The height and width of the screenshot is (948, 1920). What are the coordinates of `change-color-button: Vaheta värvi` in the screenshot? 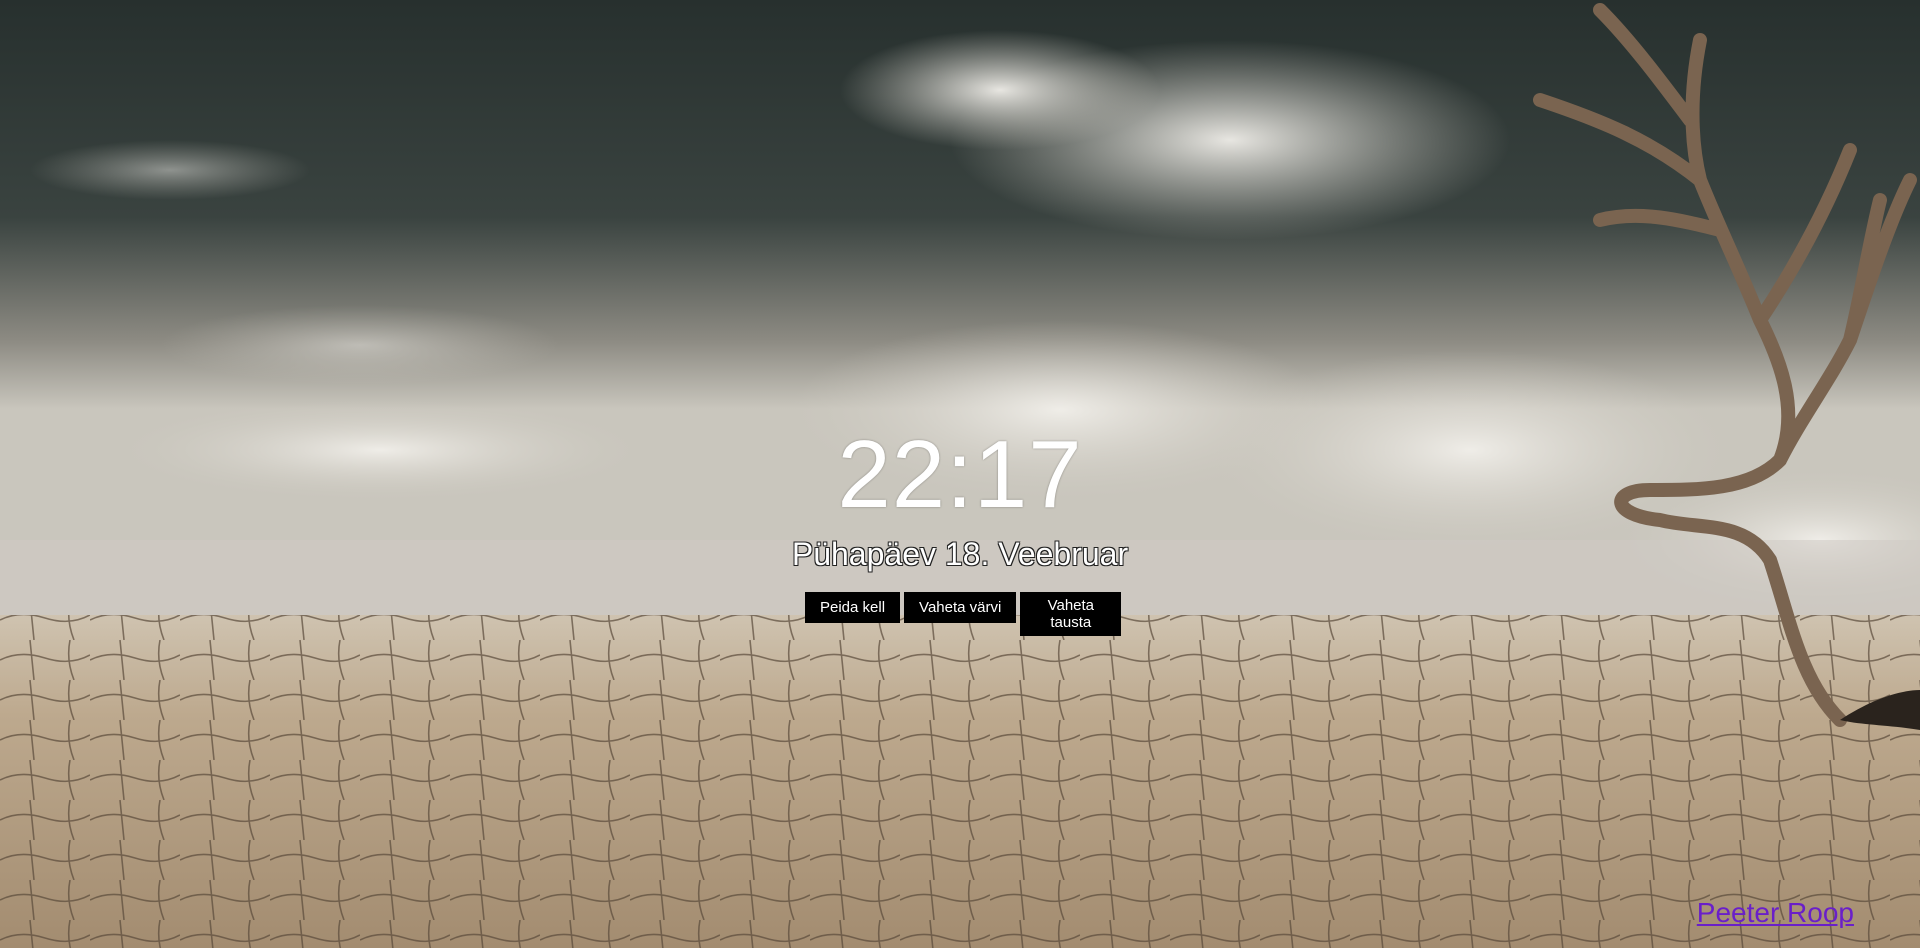 It's located at (960, 607).